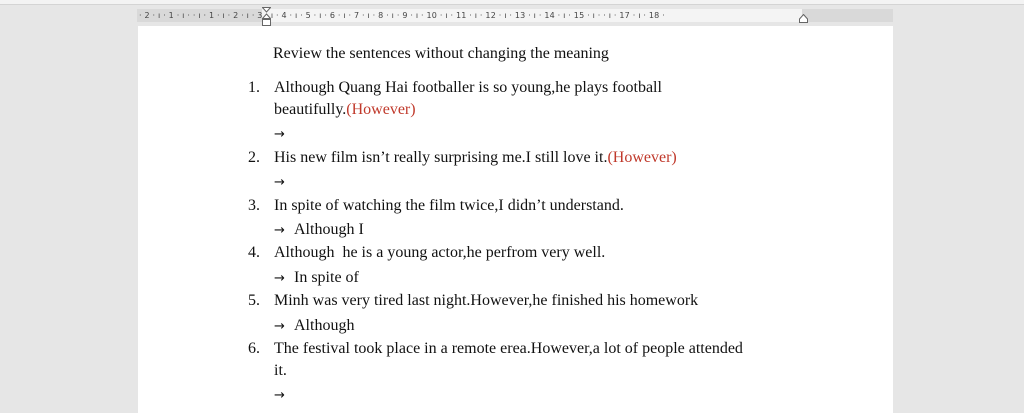 This screenshot has width=1024, height=413. I want to click on answer-line-4: → In spite of, so click(316, 278).